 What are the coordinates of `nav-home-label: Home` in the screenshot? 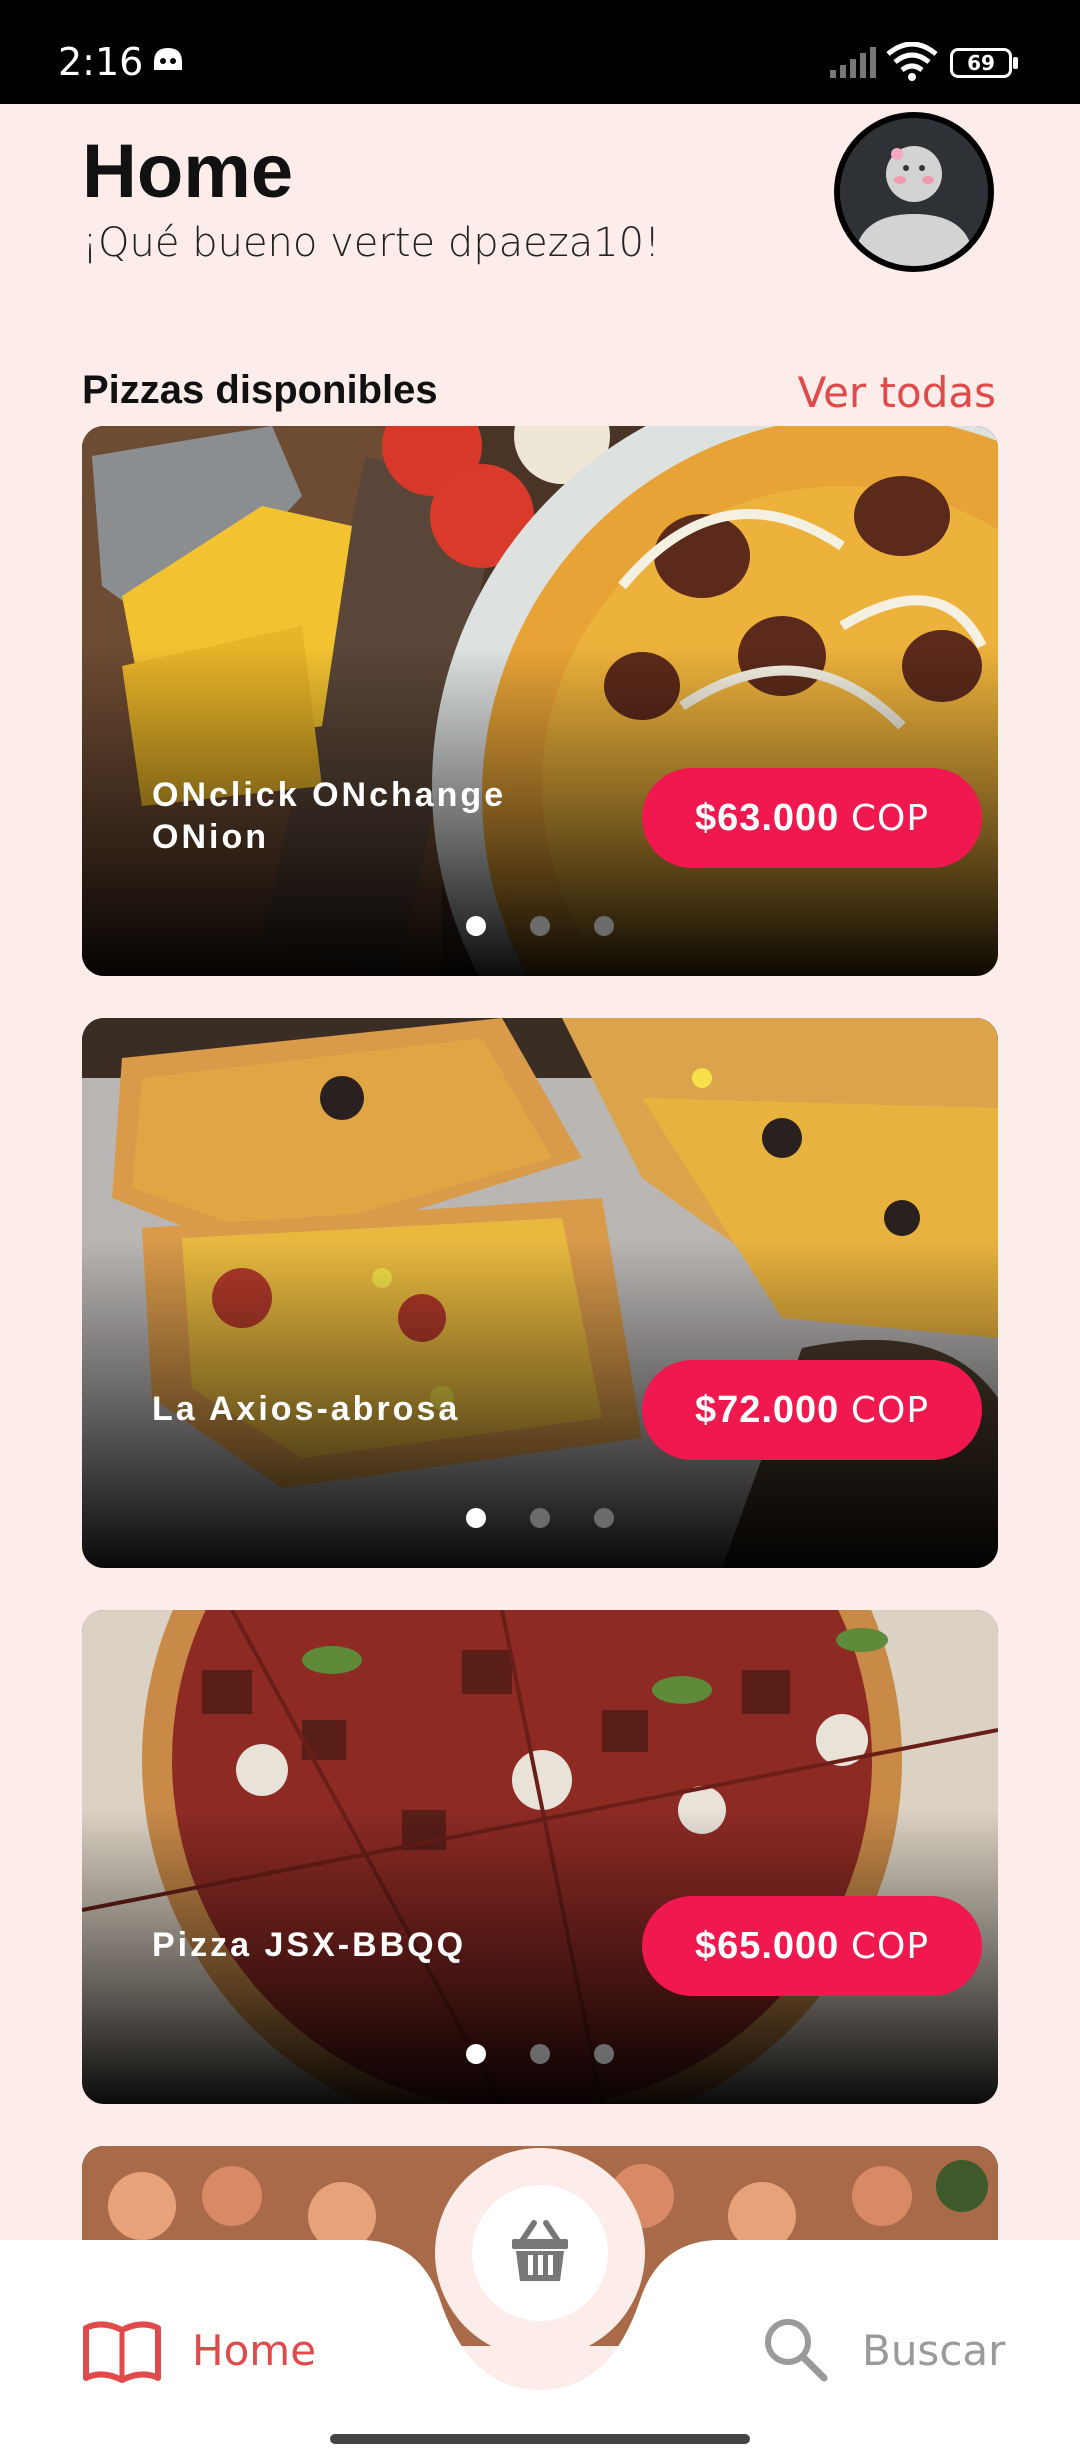 It's located at (254, 2350).